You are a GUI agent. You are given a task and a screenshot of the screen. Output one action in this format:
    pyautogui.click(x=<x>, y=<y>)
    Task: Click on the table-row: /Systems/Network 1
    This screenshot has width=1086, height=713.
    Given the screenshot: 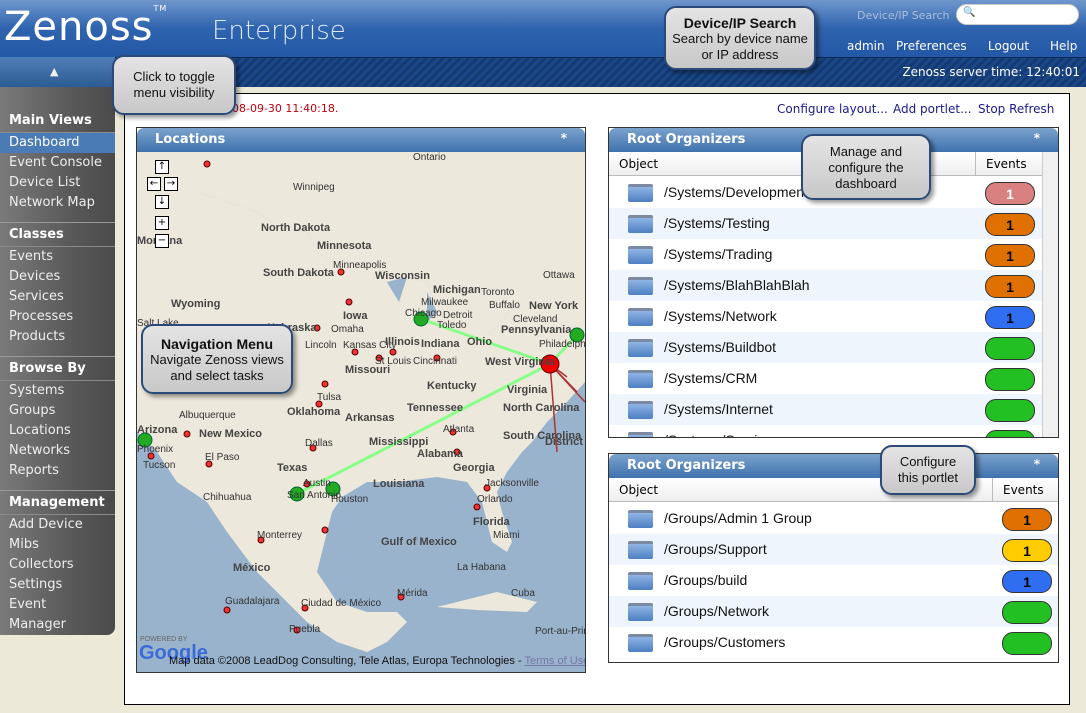 What is the action you would take?
    pyautogui.click(x=833, y=316)
    